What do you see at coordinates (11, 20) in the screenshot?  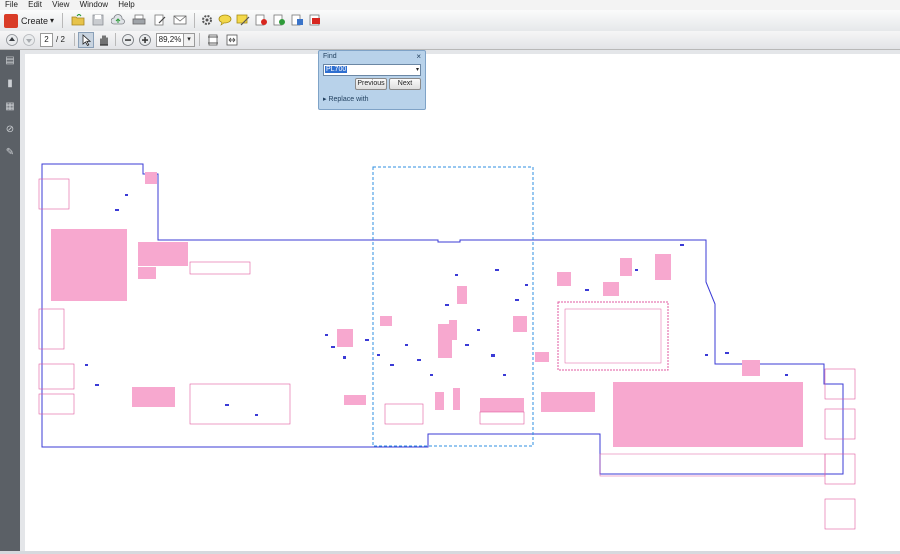 I see `create-pdf-icon` at bounding box center [11, 20].